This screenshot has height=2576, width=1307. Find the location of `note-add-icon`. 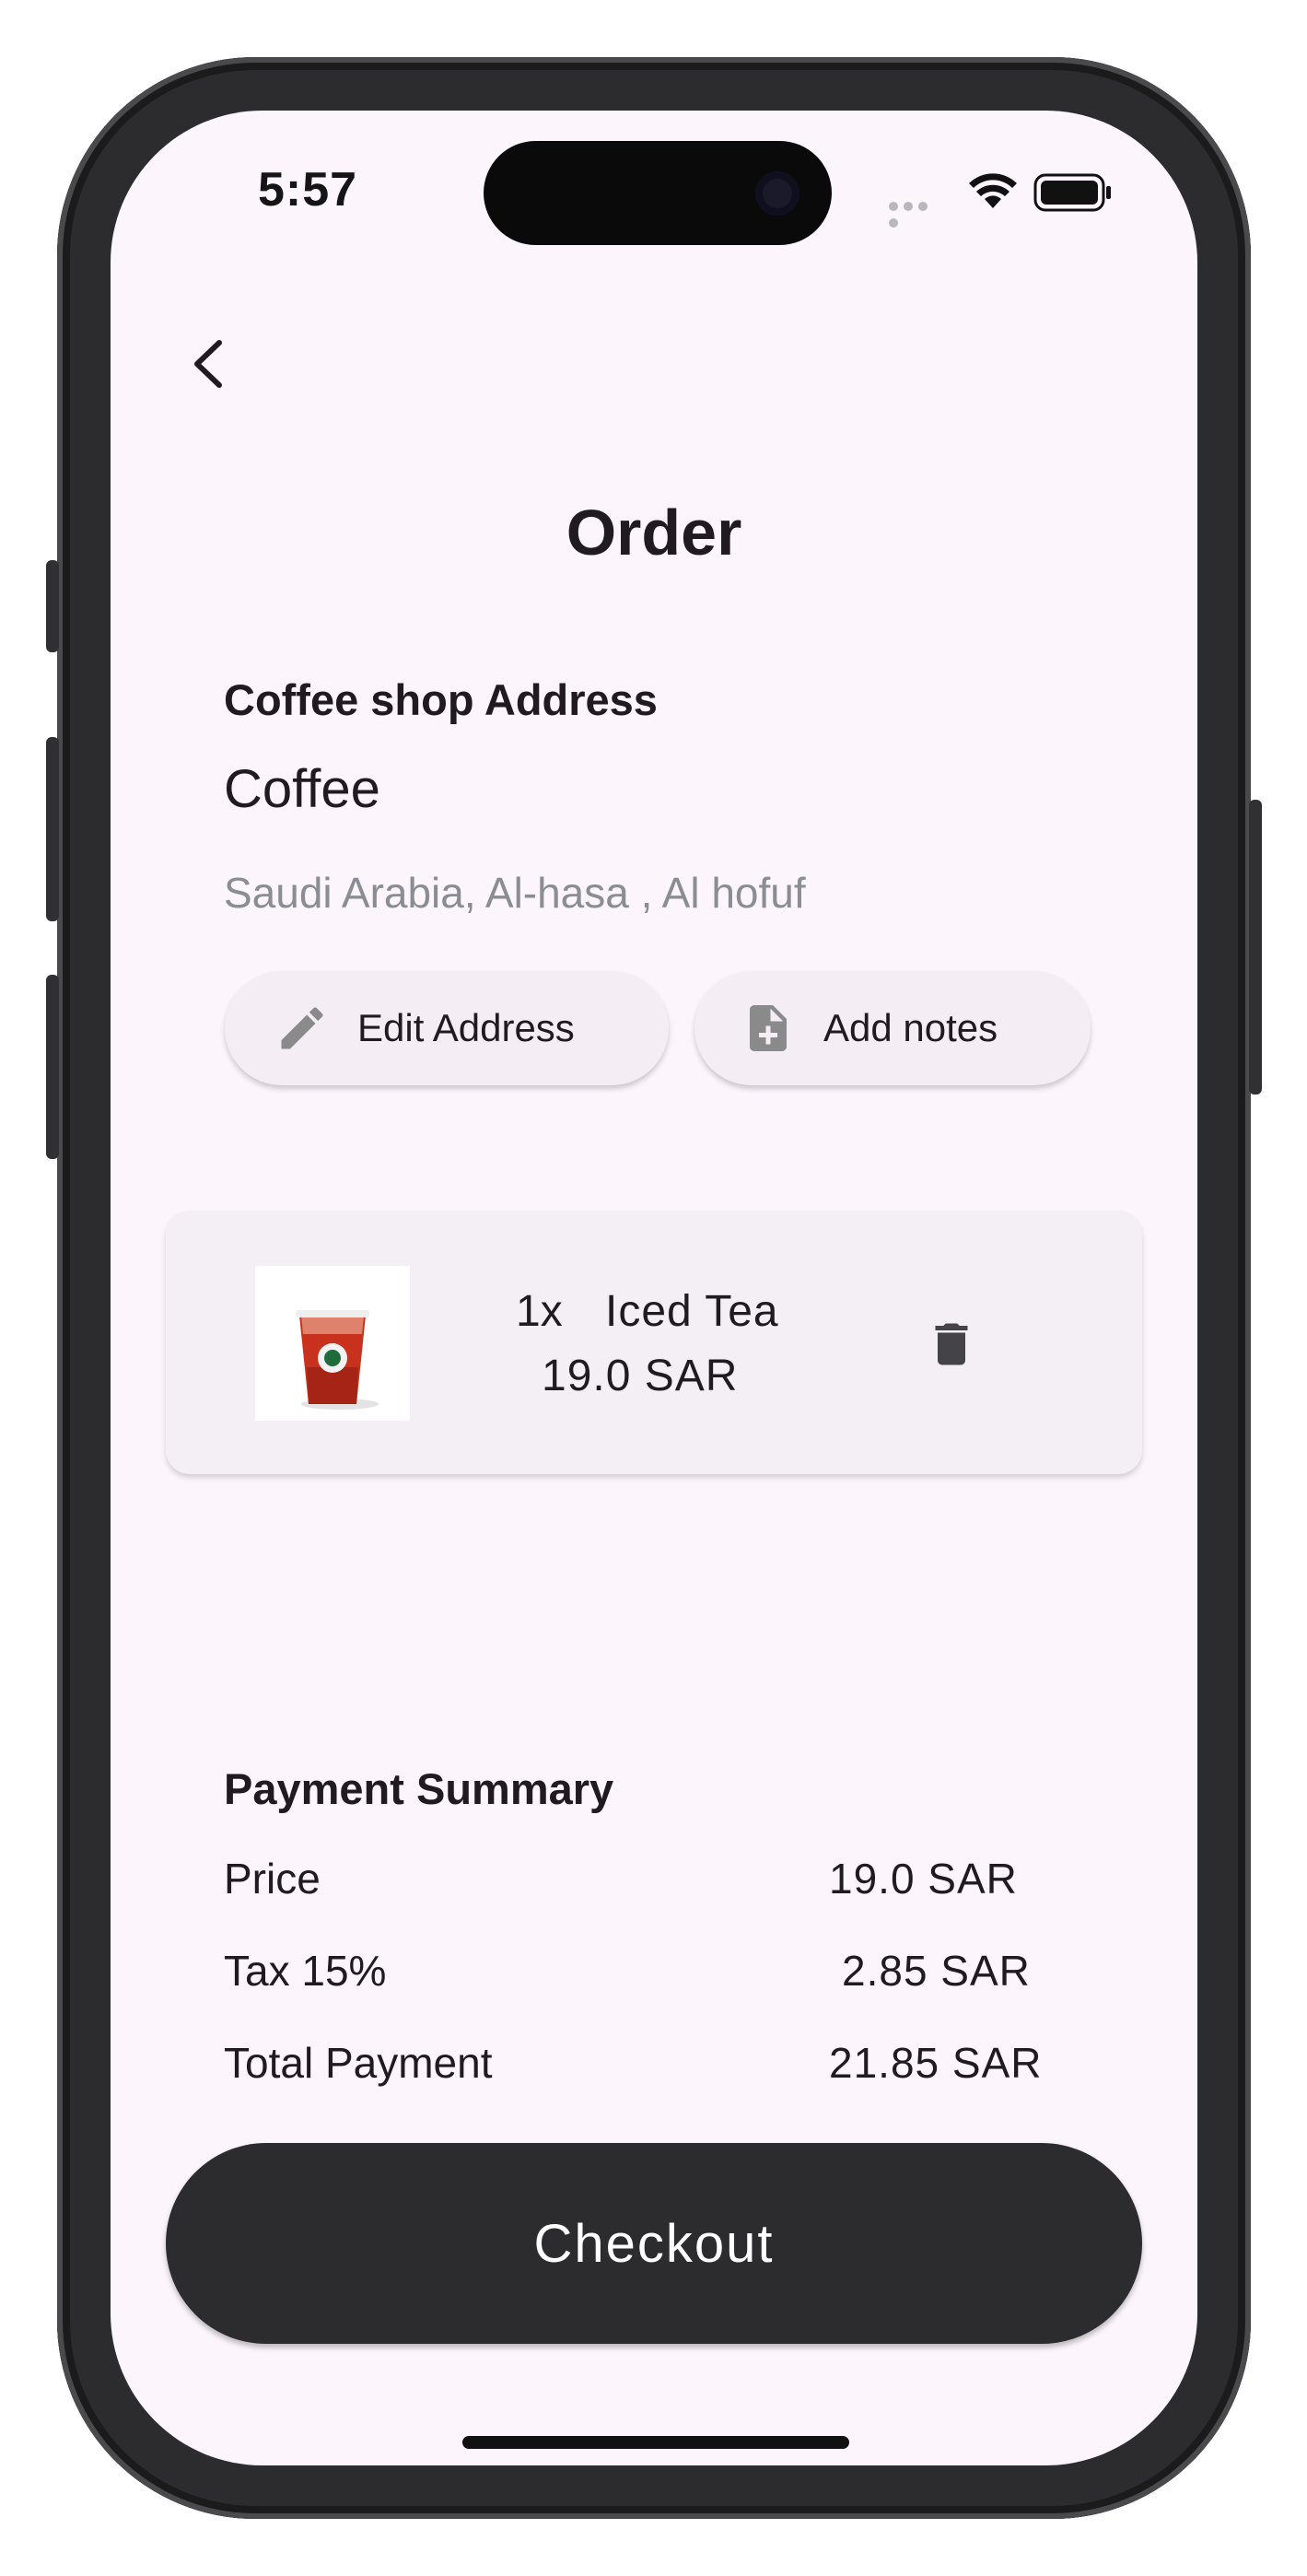

note-add-icon is located at coordinates (768, 1028).